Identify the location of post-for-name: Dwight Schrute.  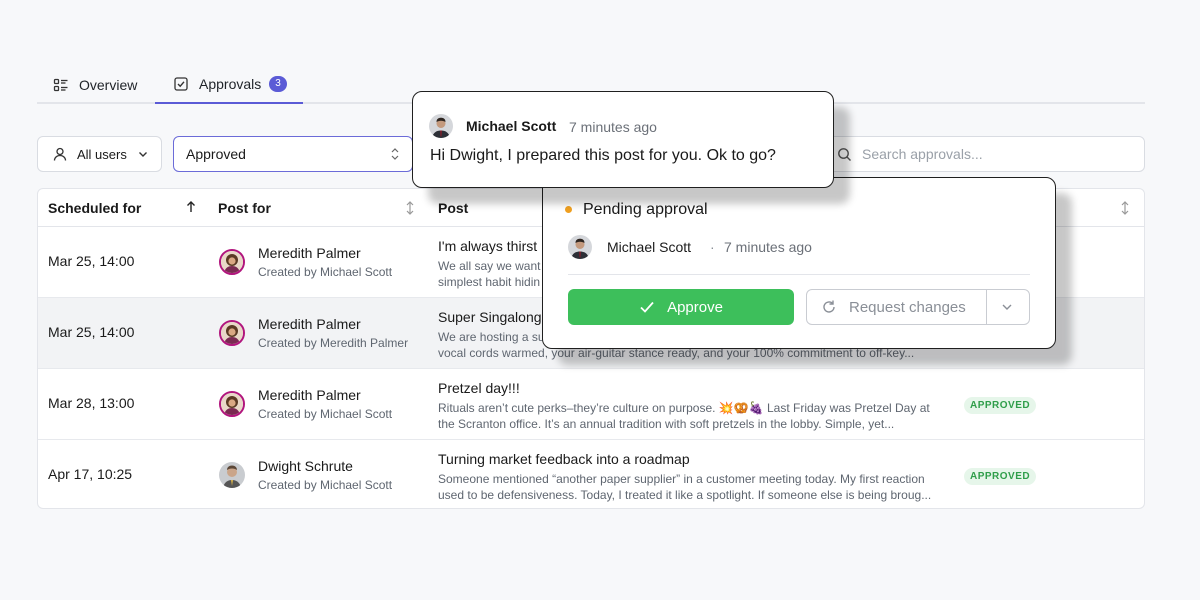
(305, 466).